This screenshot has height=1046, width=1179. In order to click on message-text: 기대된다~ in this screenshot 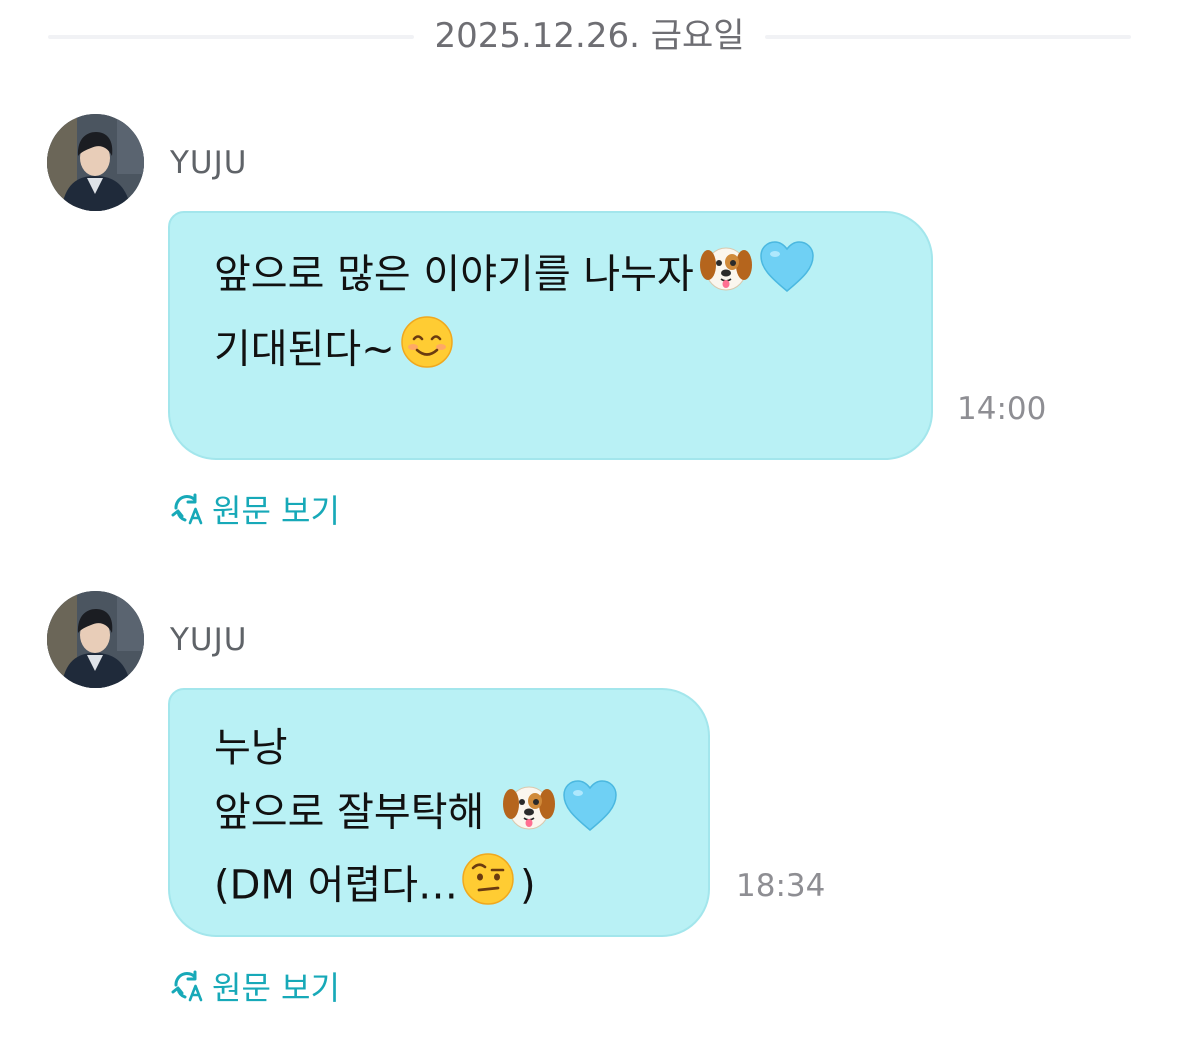, I will do `click(304, 349)`.